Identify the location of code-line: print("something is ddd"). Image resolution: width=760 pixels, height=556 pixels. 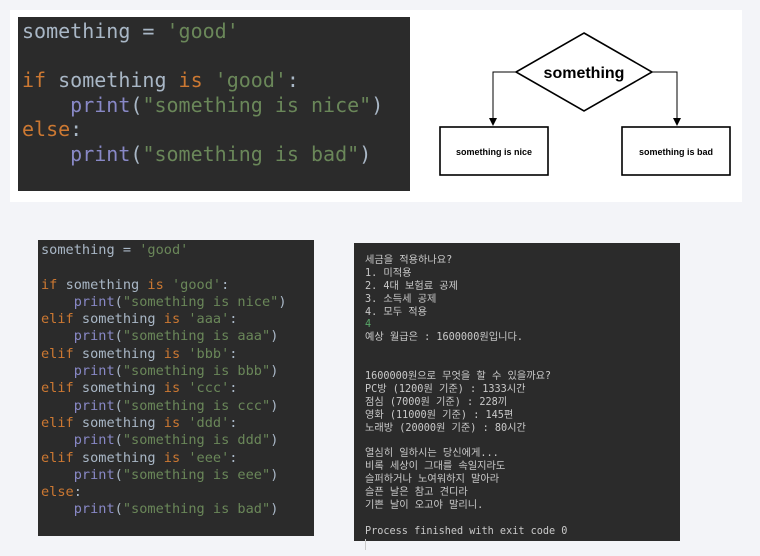
(175, 440).